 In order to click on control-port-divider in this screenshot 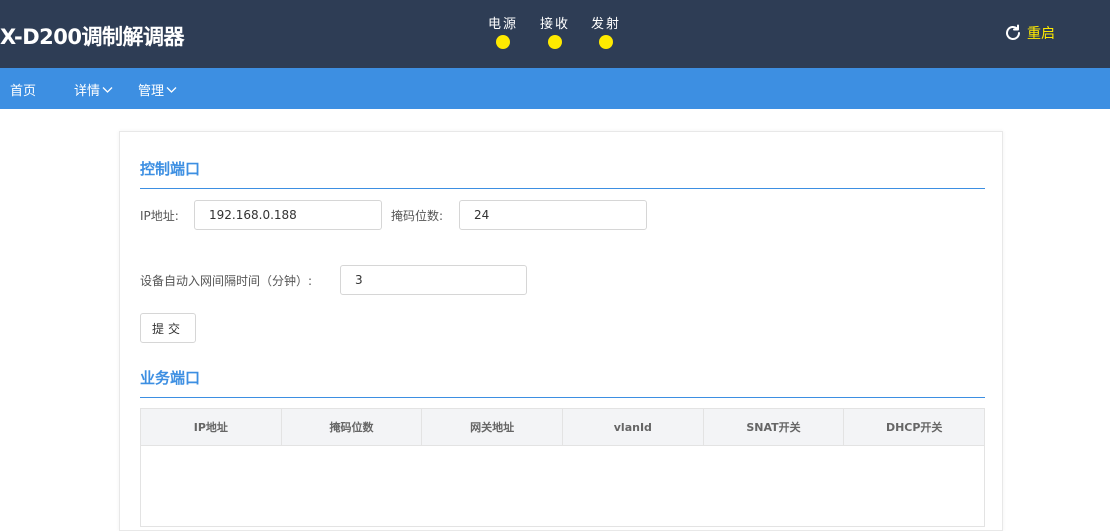, I will do `click(562, 188)`.